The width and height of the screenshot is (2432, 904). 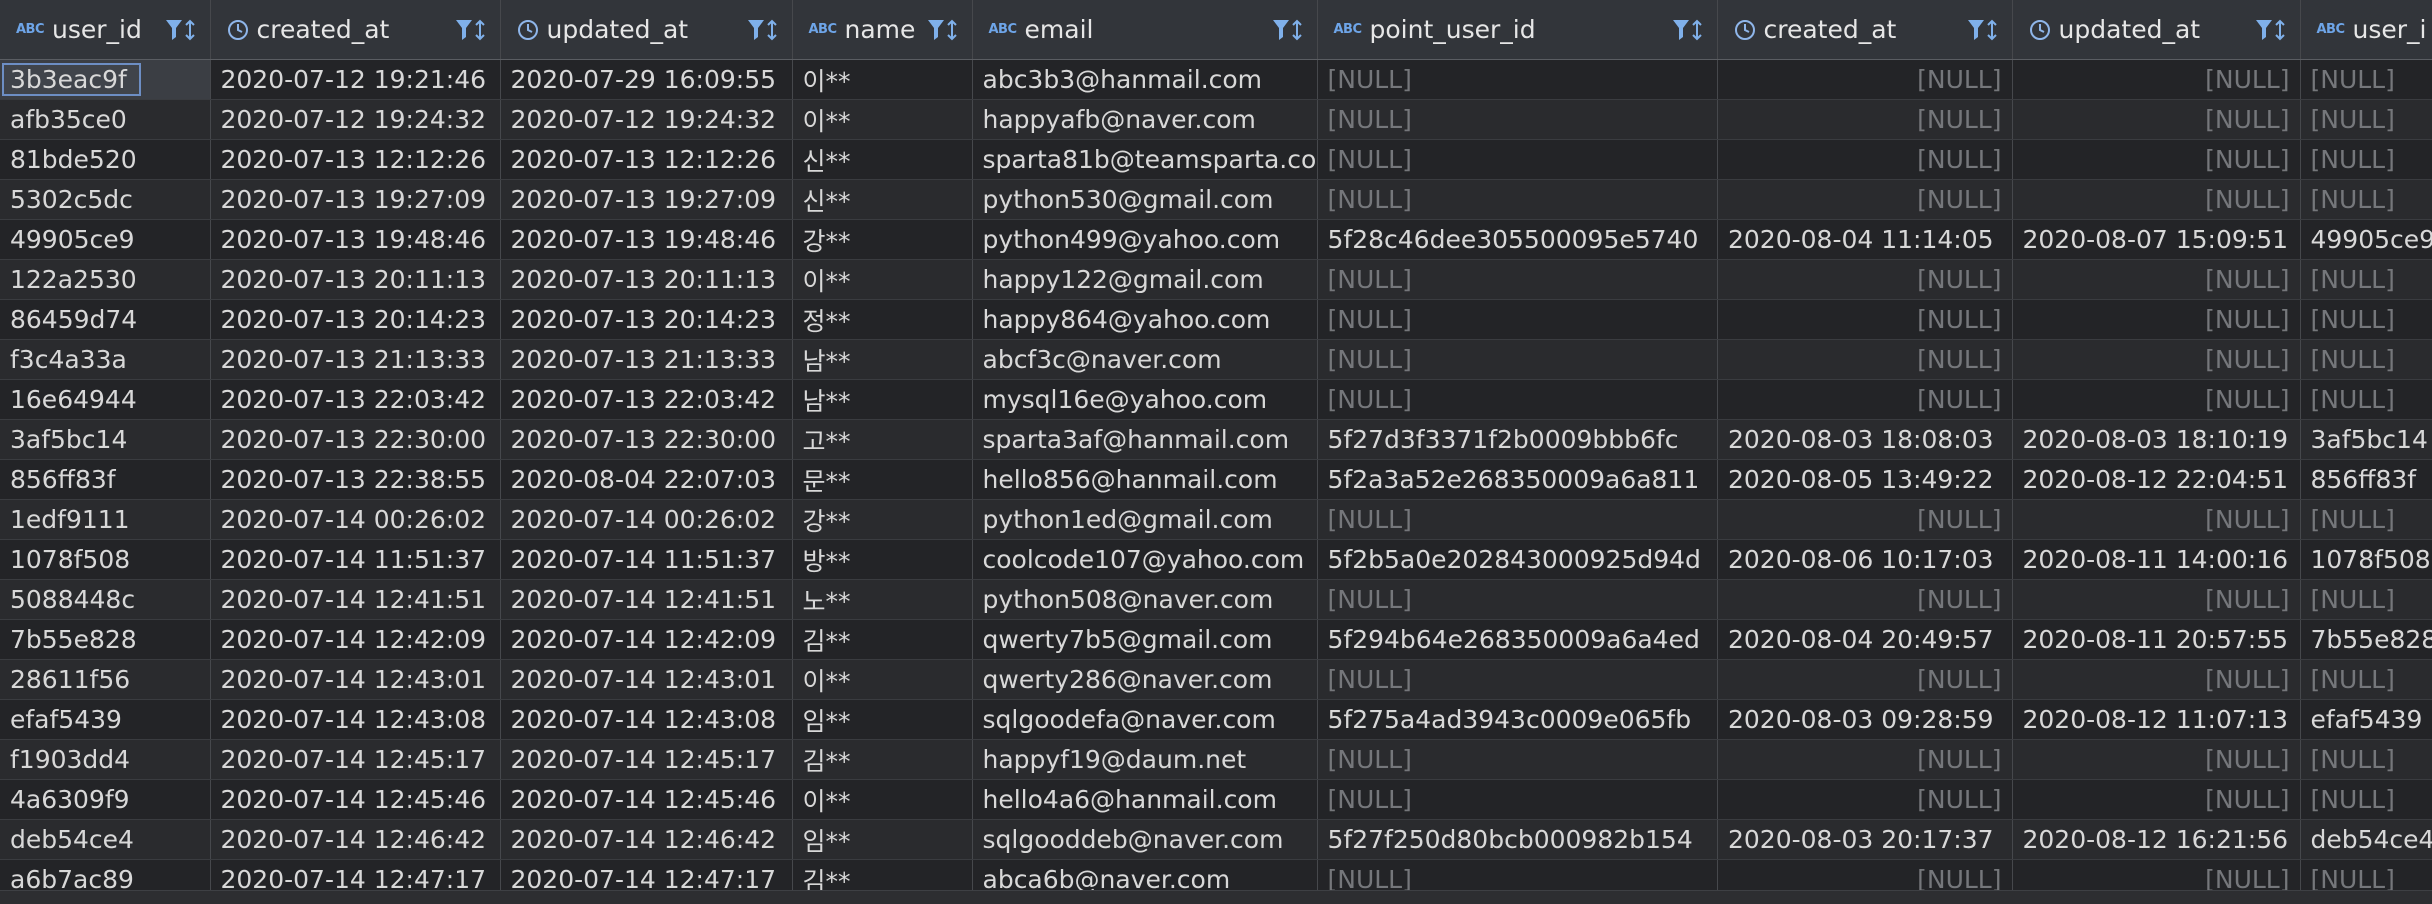 What do you see at coordinates (1145, 399) in the screenshot?
I see `table-cell: mysql16e@yahoo.com` at bounding box center [1145, 399].